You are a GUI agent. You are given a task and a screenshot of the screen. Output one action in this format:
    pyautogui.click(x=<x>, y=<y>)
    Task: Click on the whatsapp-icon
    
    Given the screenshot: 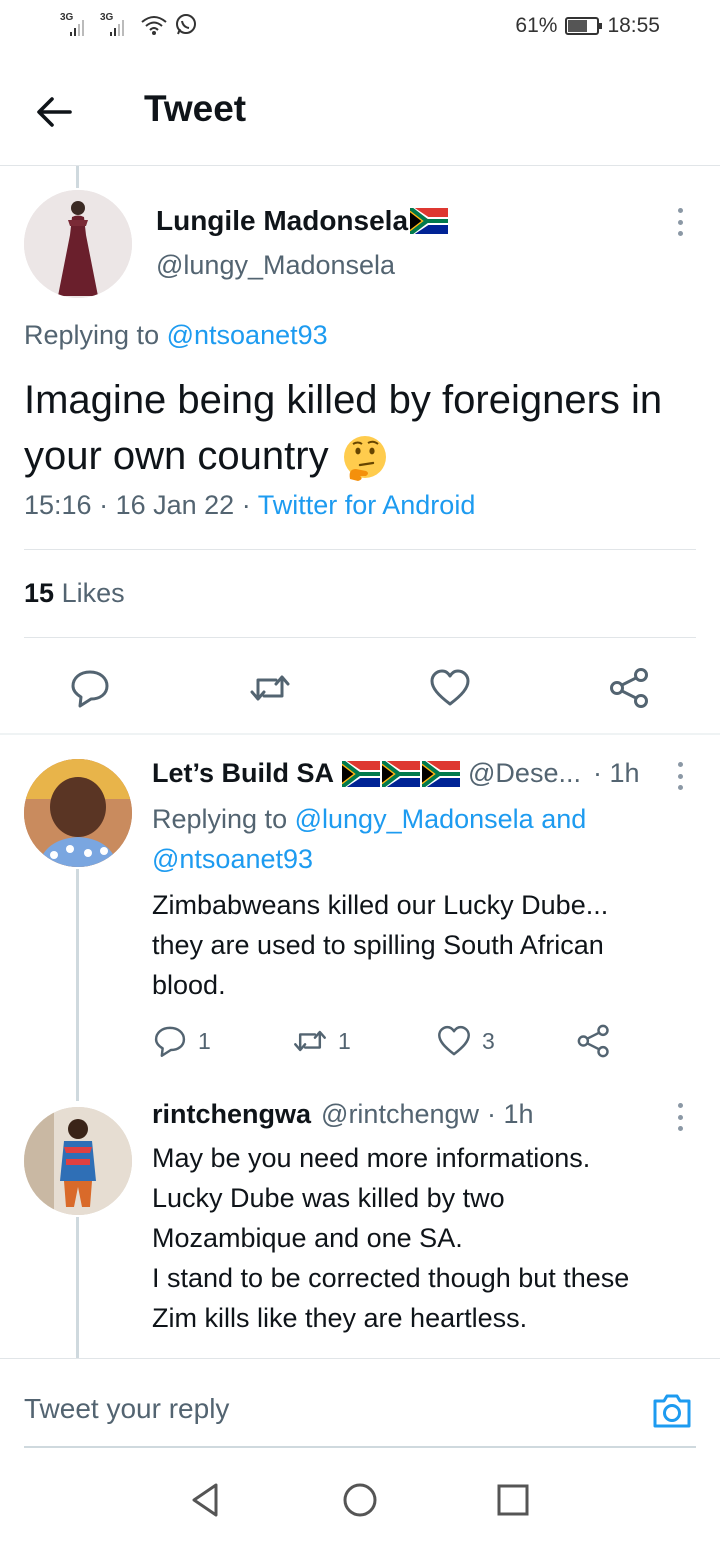 What is the action you would take?
    pyautogui.click(x=186, y=24)
    